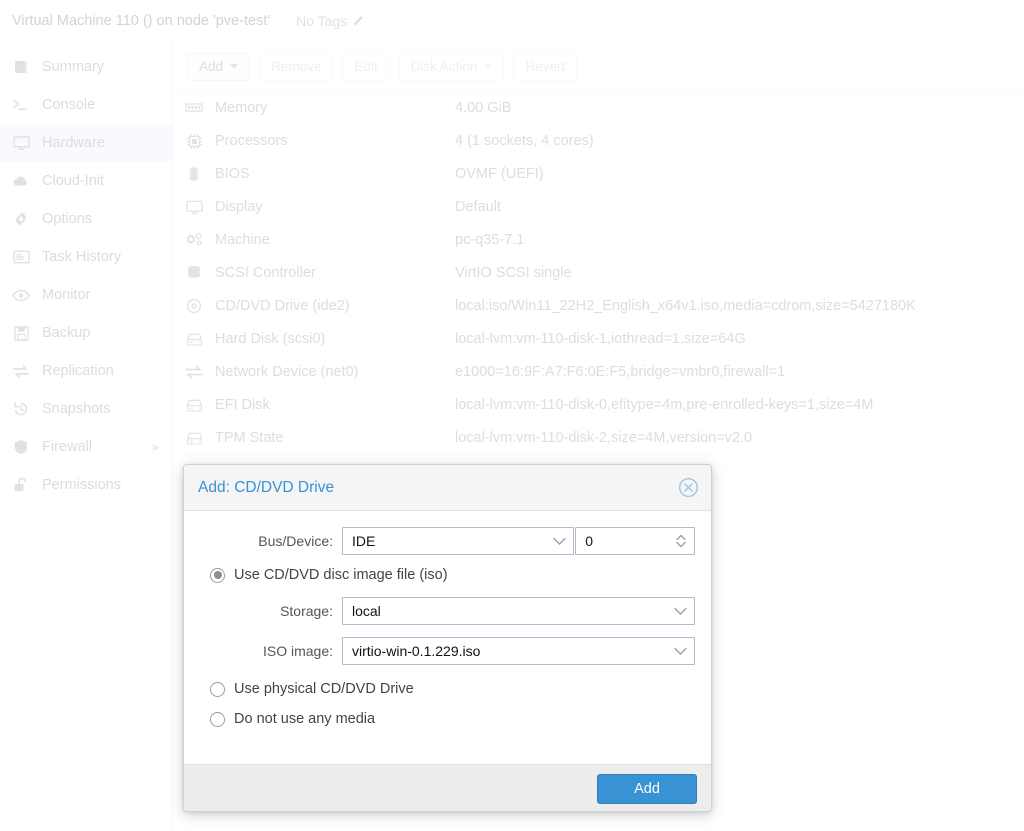  I want to click on sidebar-item-label: Firewall, so click(67, 447).